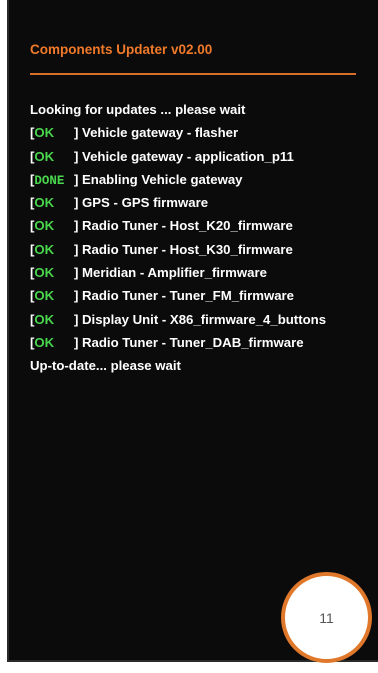 This screenshot has height=673, width=378. What do you see at coordinates (193, 74) in the screenshot?
I see `title-divider` at bounding box center [193, 74].